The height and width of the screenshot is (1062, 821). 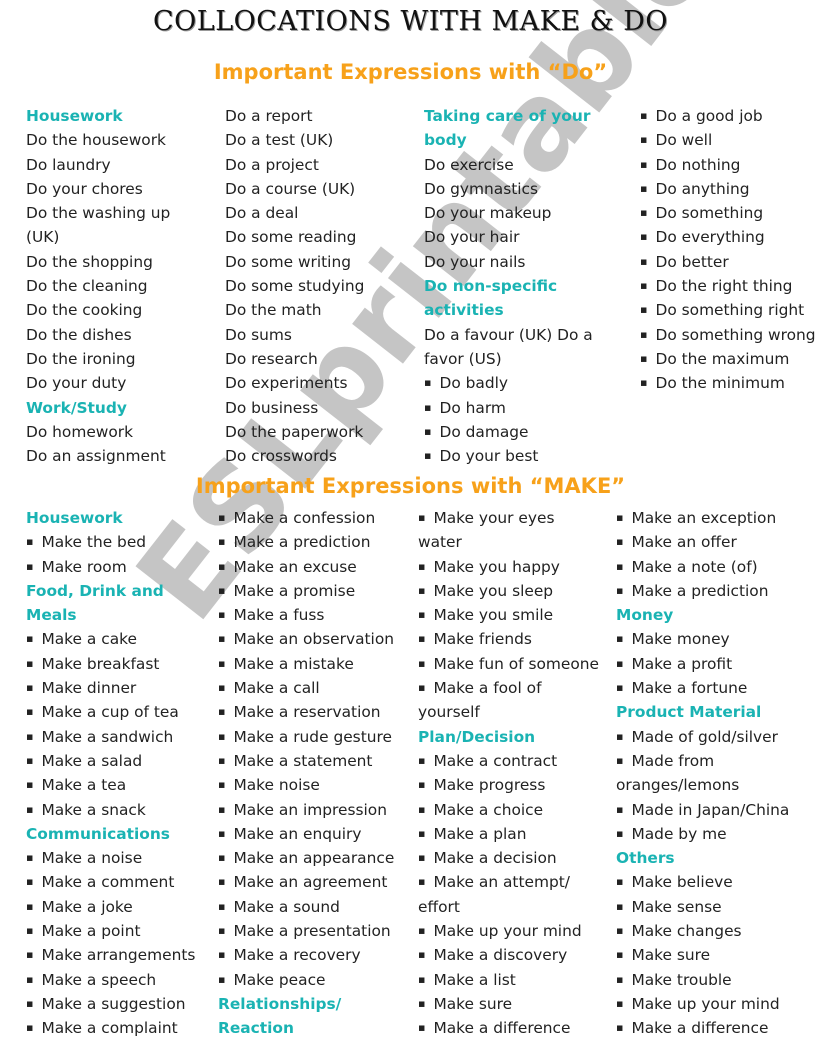 I want to click on list-item: effort, so click(x=439, y=906).